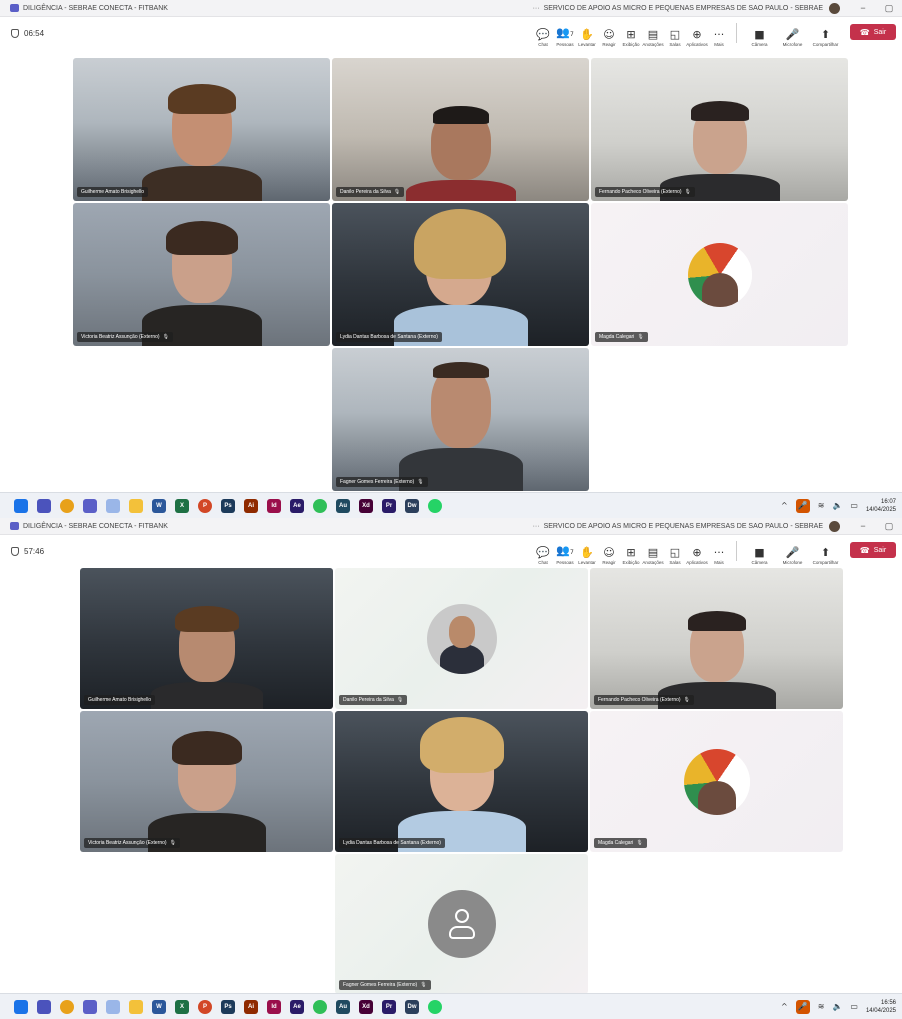 The width and height of the screenshot is (902, 1019). I want to click on clock: 16:07 14/04/2025, so click(881, 506).